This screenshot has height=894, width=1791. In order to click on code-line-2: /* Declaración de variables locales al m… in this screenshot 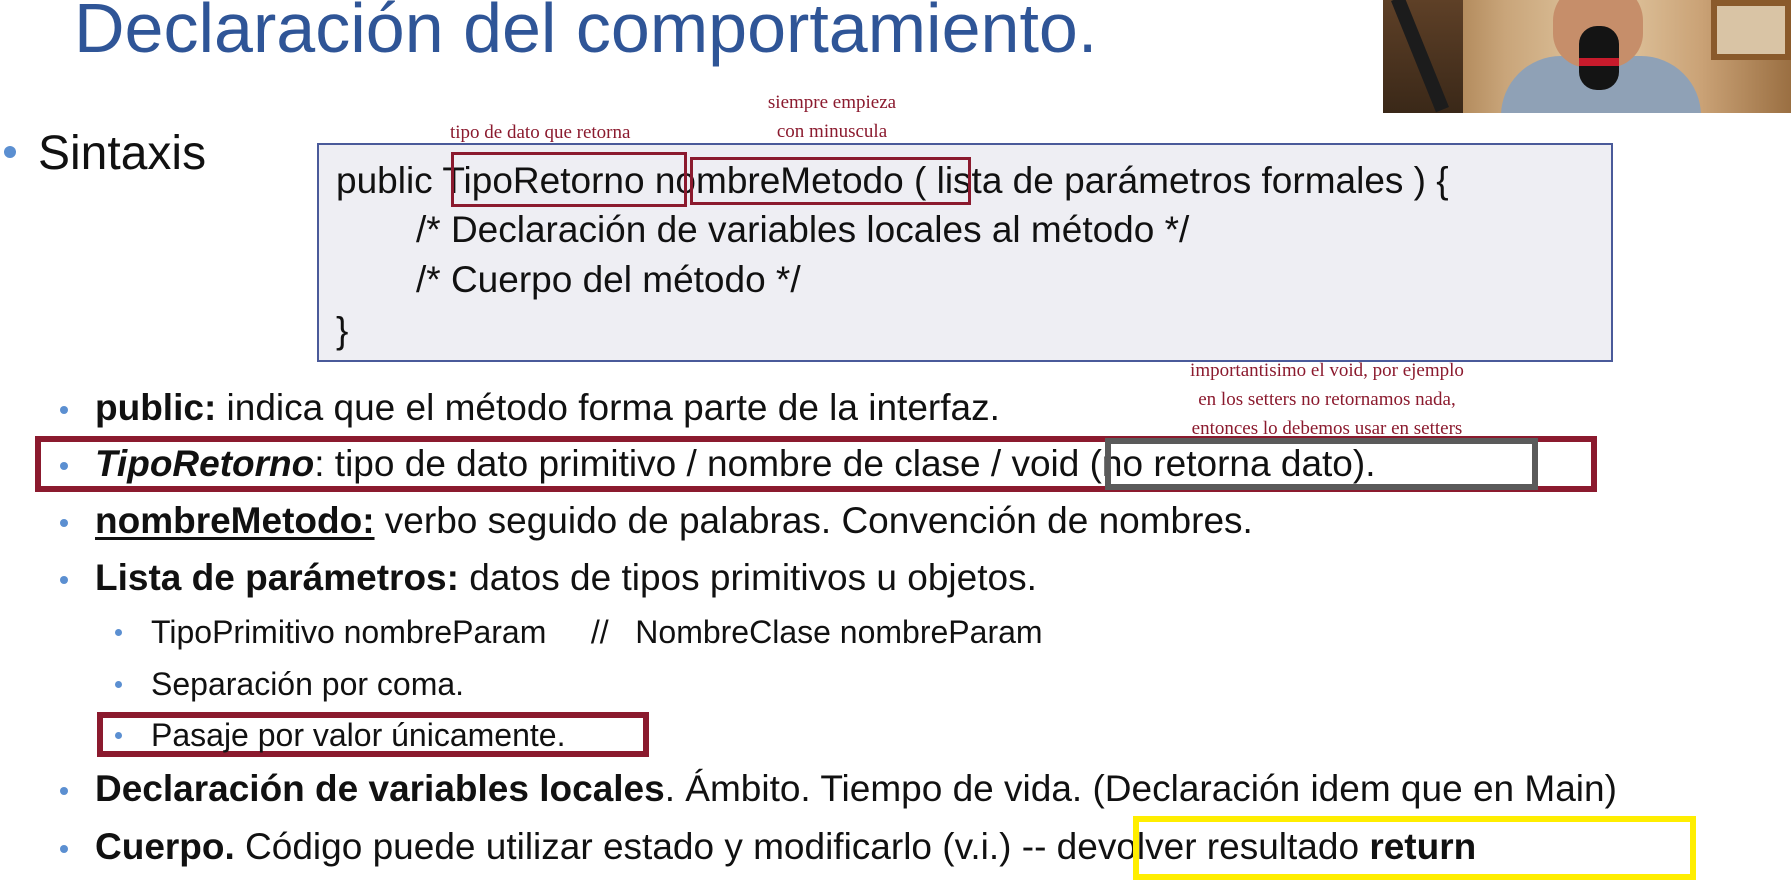, I will do `click(803, 229)`.